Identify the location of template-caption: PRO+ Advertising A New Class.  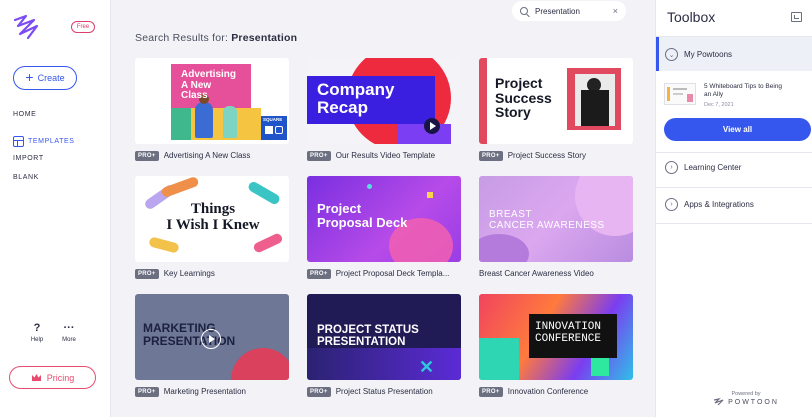
(212, 155).